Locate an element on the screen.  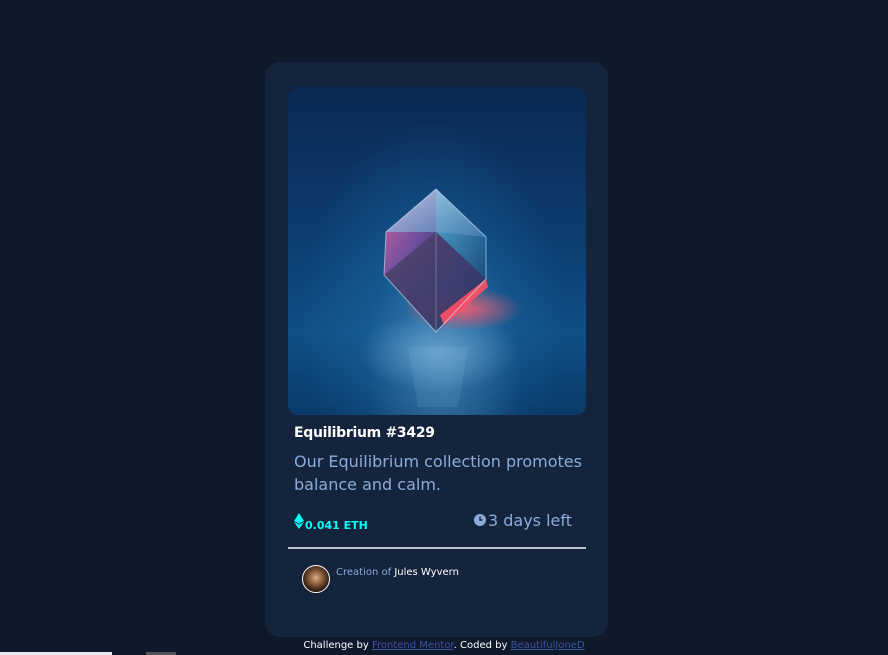
avatar is located at coordinates (316, 579).